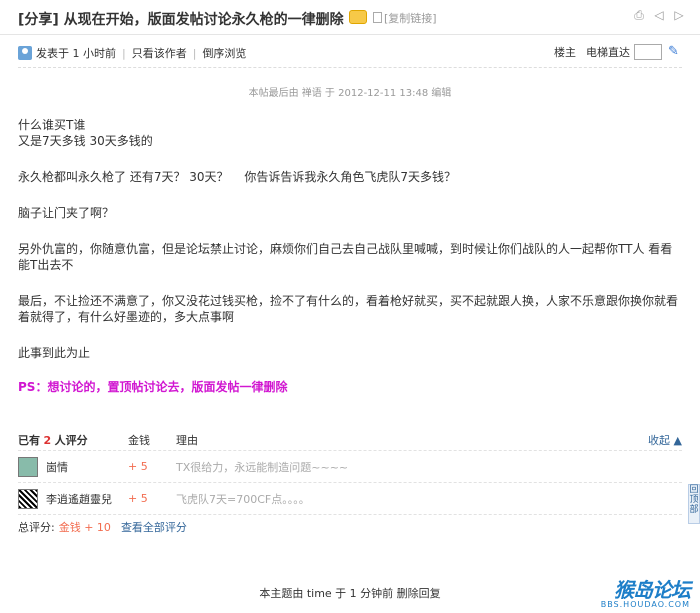  What do you see at coordinates (350, 440) in the screenshot?
I see `rating-header: 已有 2 人评分 金钱 理由 收起 ▲` at bounding box center [350, 440].